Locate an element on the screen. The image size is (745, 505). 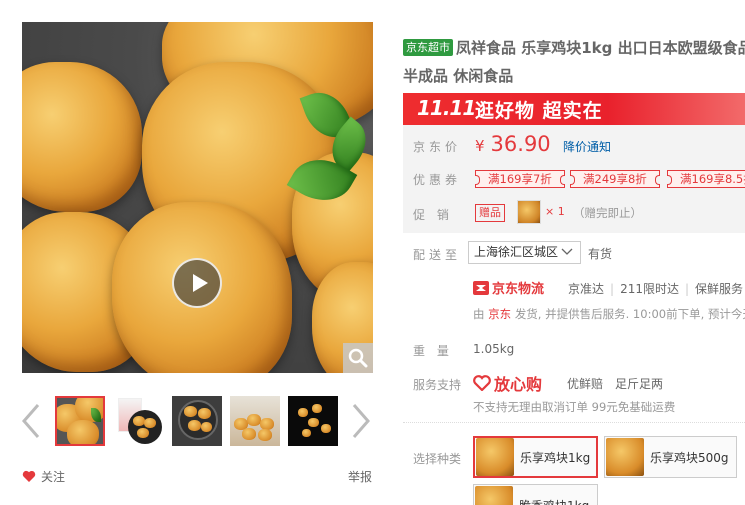
coupon-1: 满169享7折 is located at coordinates (520, 179).